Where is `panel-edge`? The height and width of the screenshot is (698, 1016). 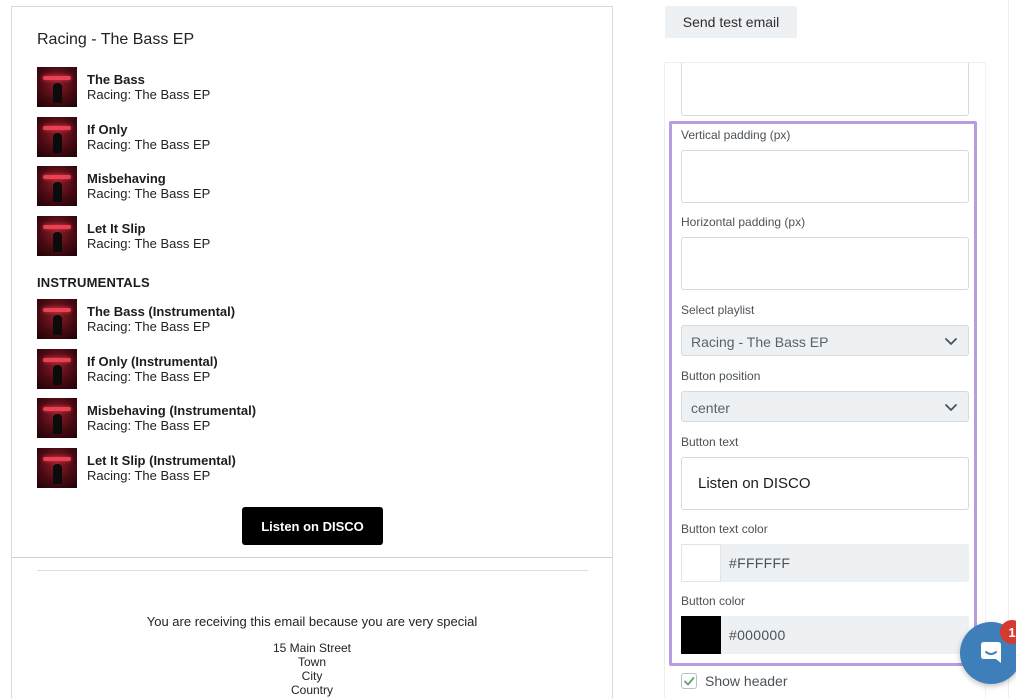 panel-edge is located at coordinates (1008, 349).